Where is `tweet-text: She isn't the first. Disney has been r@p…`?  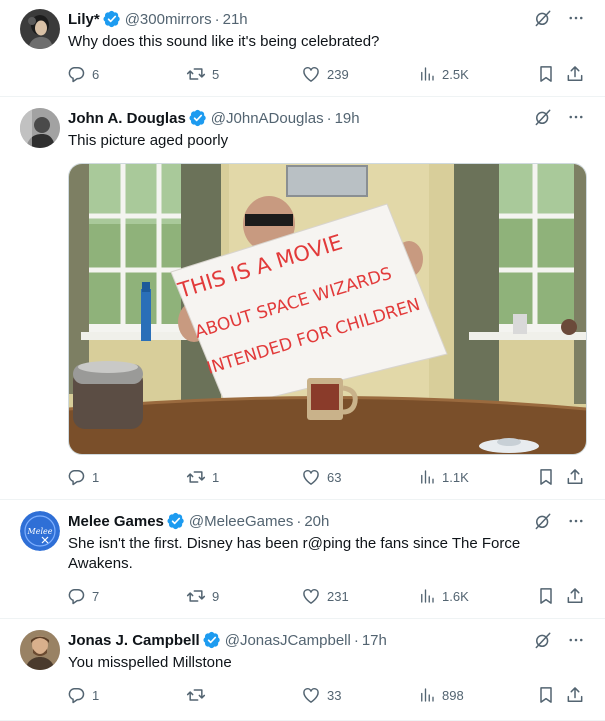 tweet-text: She isn't the first. Disney has been r@p… is located at coordinates (294, 553).